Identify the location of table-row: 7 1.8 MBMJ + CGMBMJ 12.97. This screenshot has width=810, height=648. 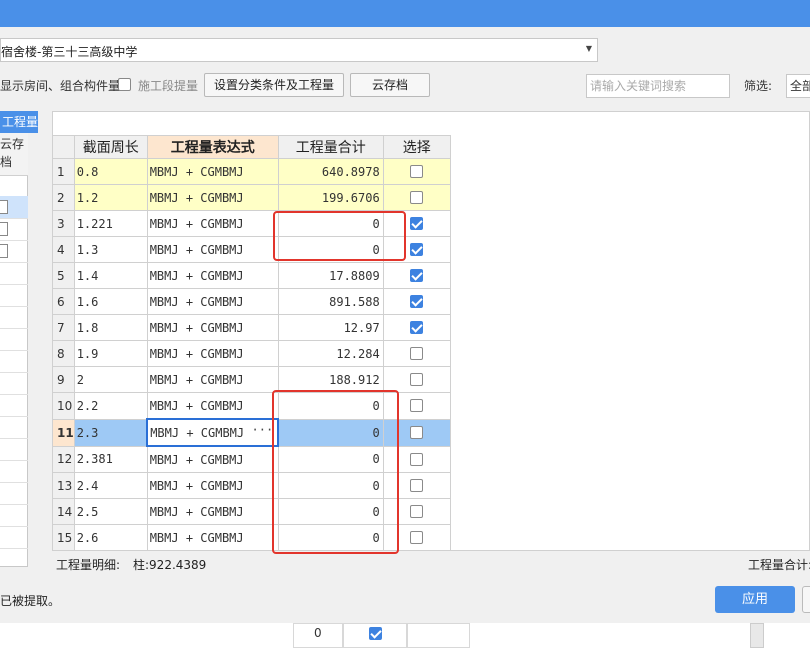
(251, 327).